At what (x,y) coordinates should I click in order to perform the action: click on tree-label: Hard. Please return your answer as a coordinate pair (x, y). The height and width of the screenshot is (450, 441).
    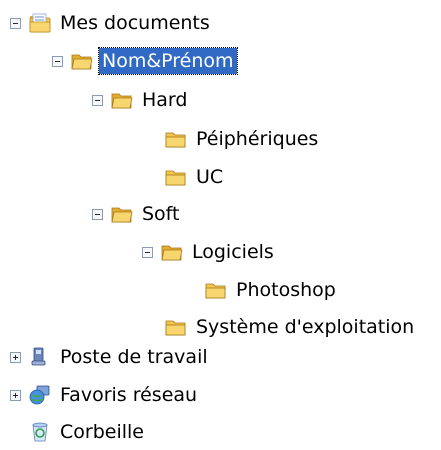
    Looking at the image, I should click on (165, 100).